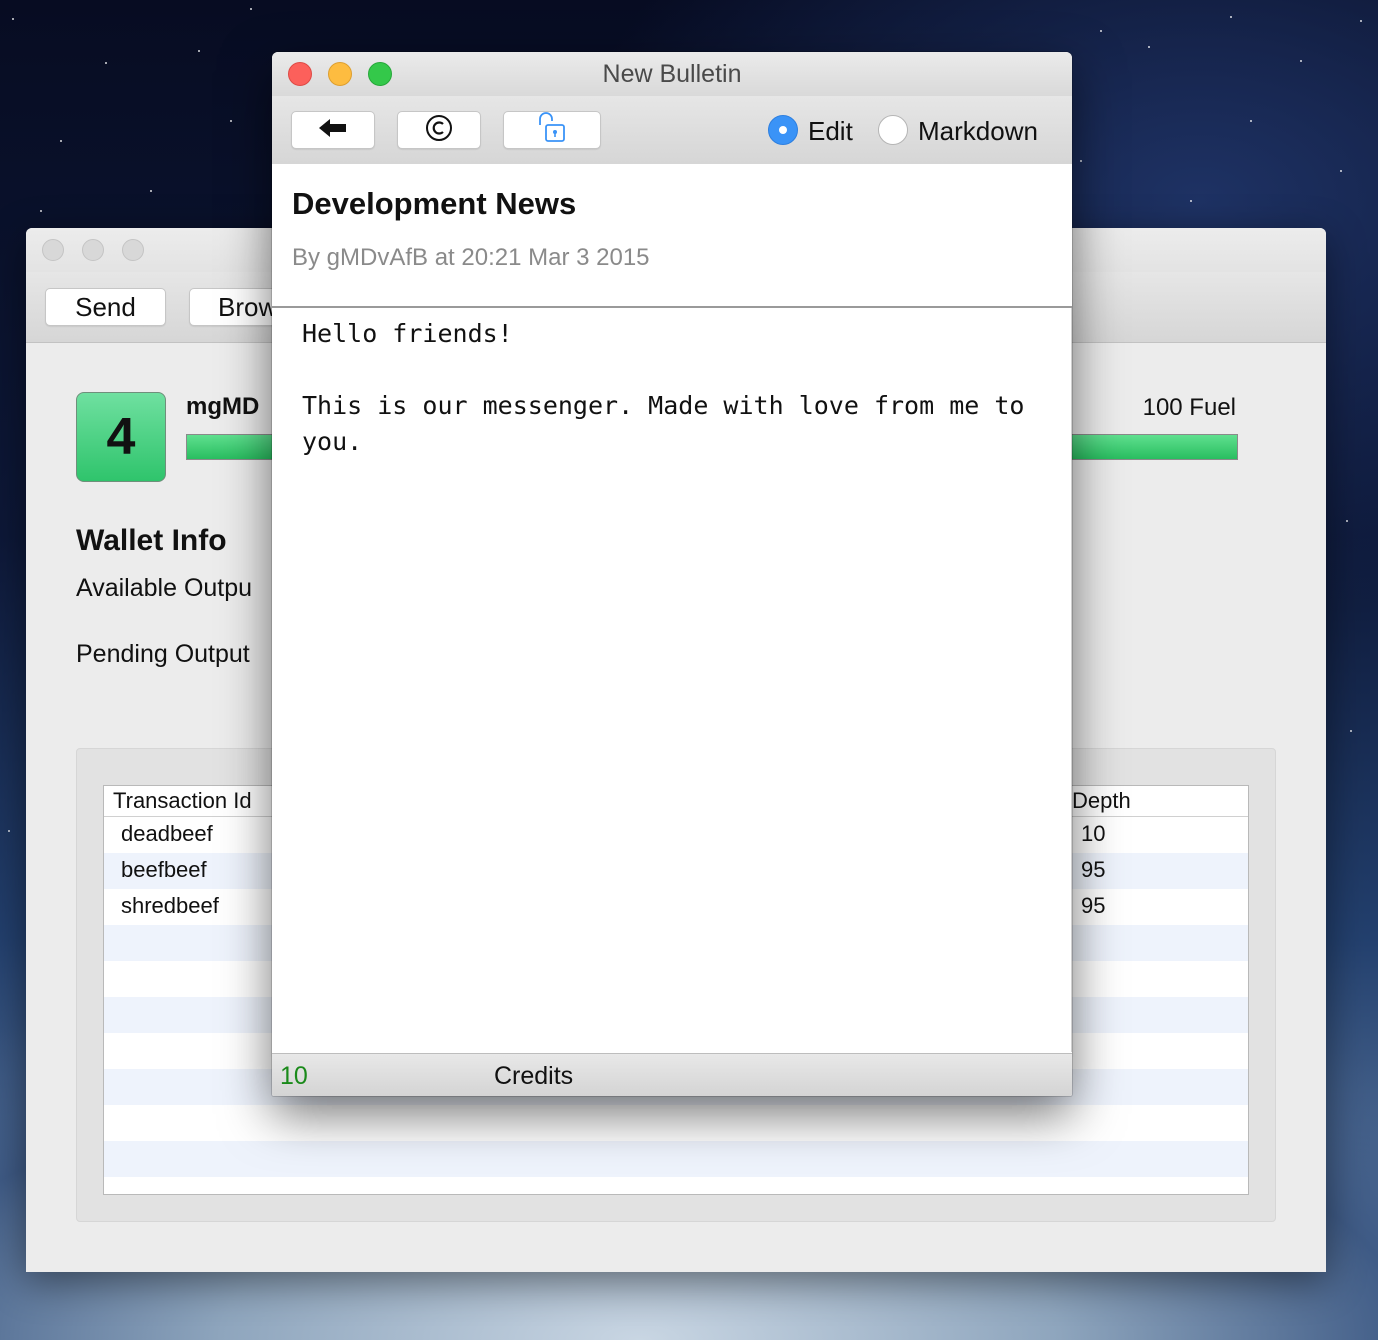 The image size is (1378, 1340). What do you see at coordinates (1101, 801) in the screenshot?
I see `column-header-depth: Depth` at bounding box center [1101, 801].